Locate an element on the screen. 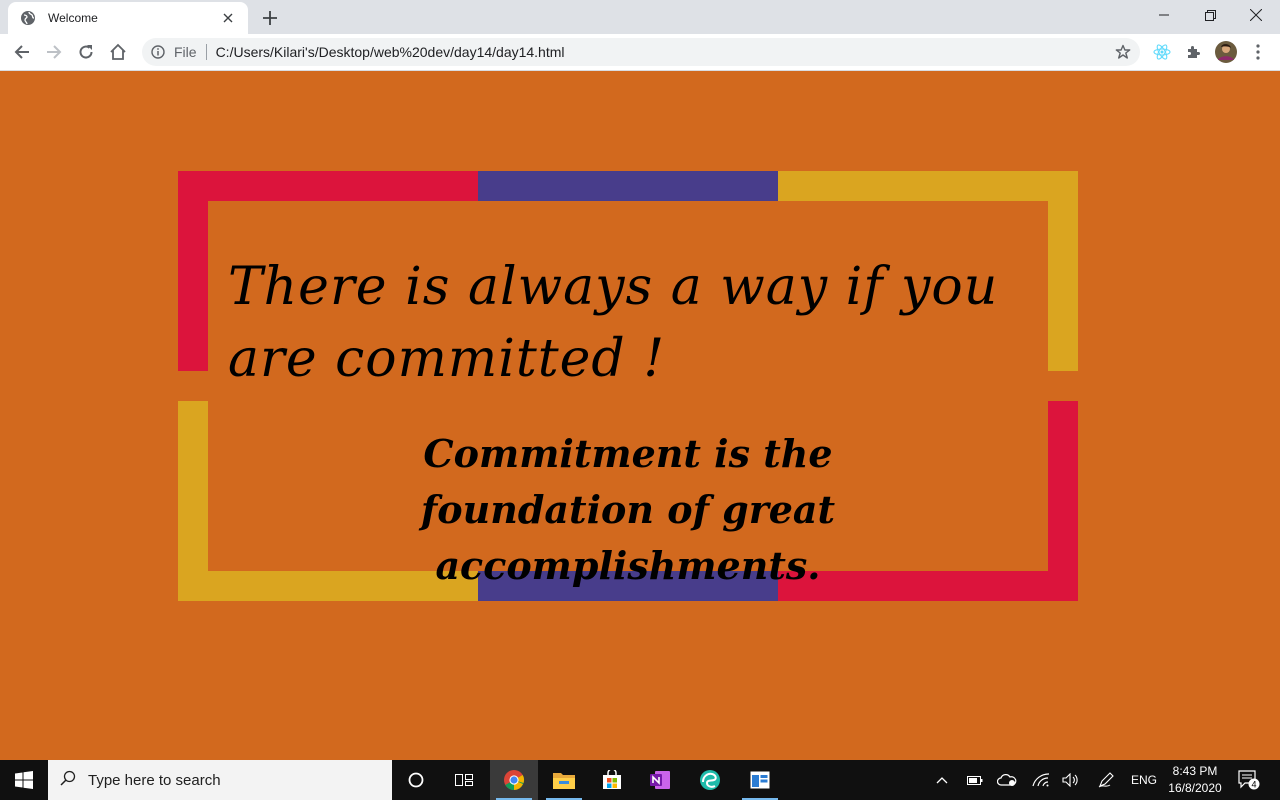  onedrive-icon is located at coordinates (1007, 780).